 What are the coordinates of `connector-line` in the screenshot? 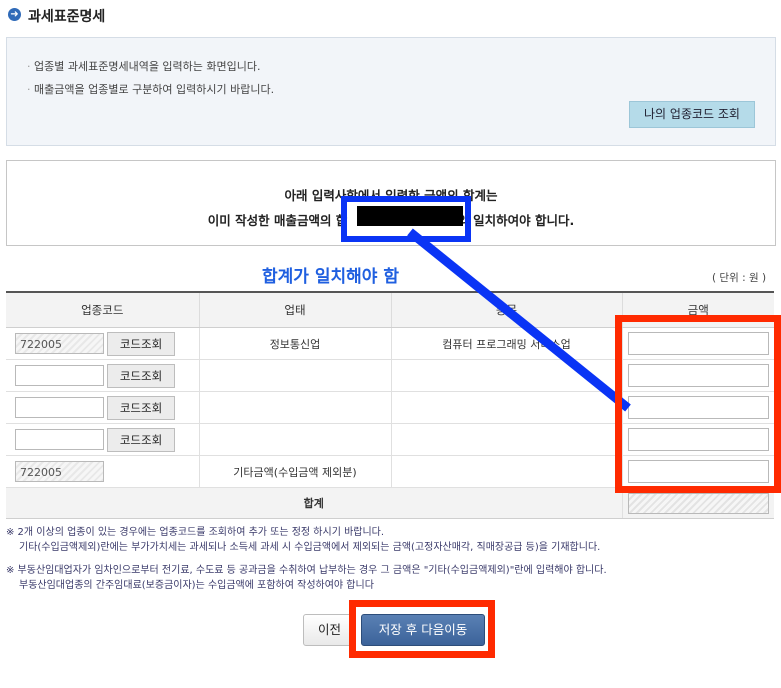 It's located at (519, 320).